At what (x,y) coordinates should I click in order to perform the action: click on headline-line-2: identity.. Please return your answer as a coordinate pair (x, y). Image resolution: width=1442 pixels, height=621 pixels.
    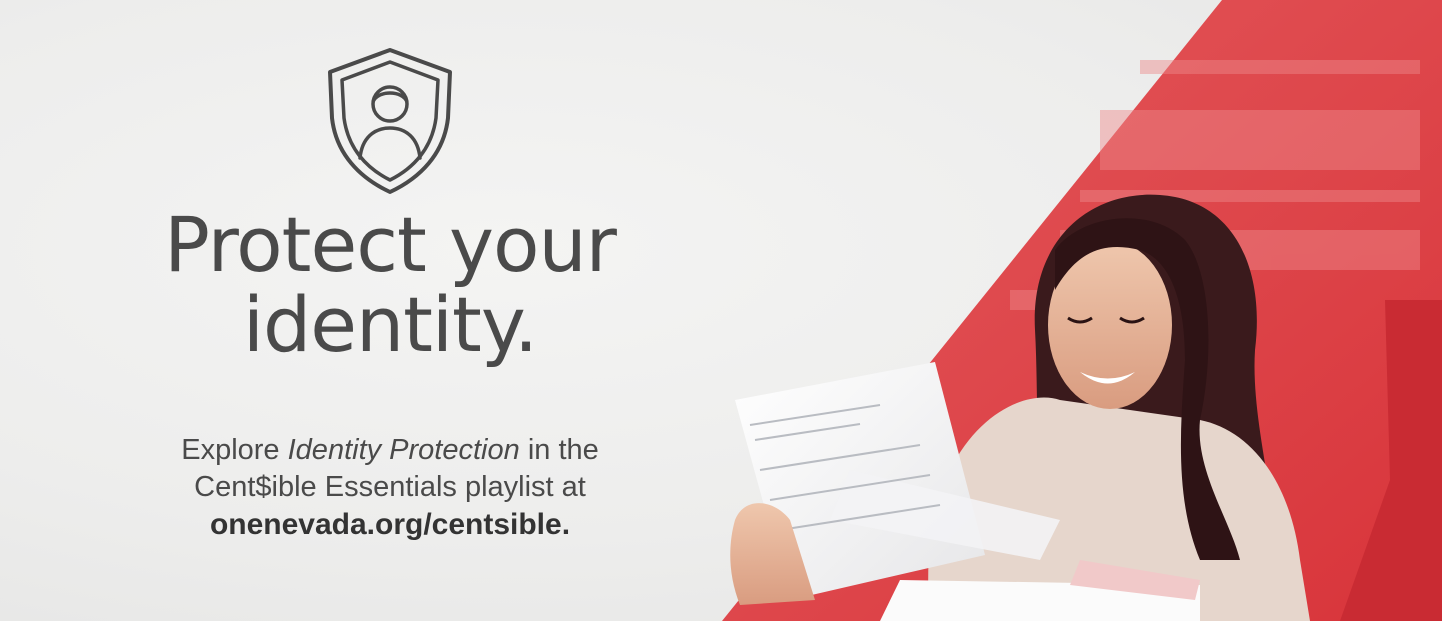
    Looking at the image, I should click on (390, 324).